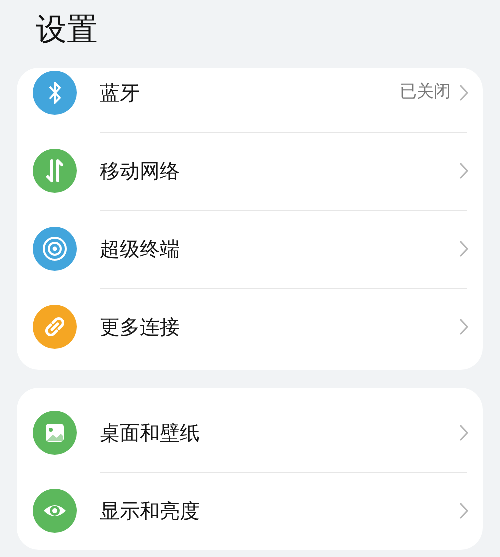 This screenshot has height=557, width=500. What do you see at coordinates (150, 511) in the screenshot?
I see `row-label: 显示和亮度` at bounding box center [150, 511].